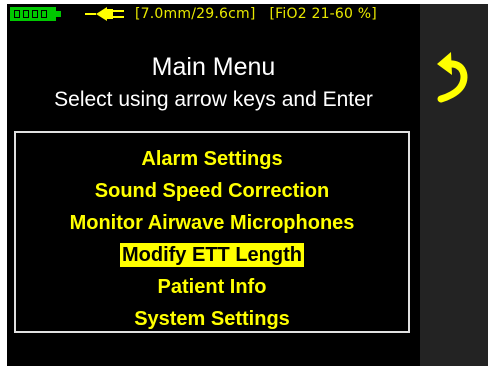 This screenshot has height=370, width=488. Describe the element at coordinates (323, 14) in the screenshot. I see `fio2-range-readout: [FiO2 21-60 %]` at that location.